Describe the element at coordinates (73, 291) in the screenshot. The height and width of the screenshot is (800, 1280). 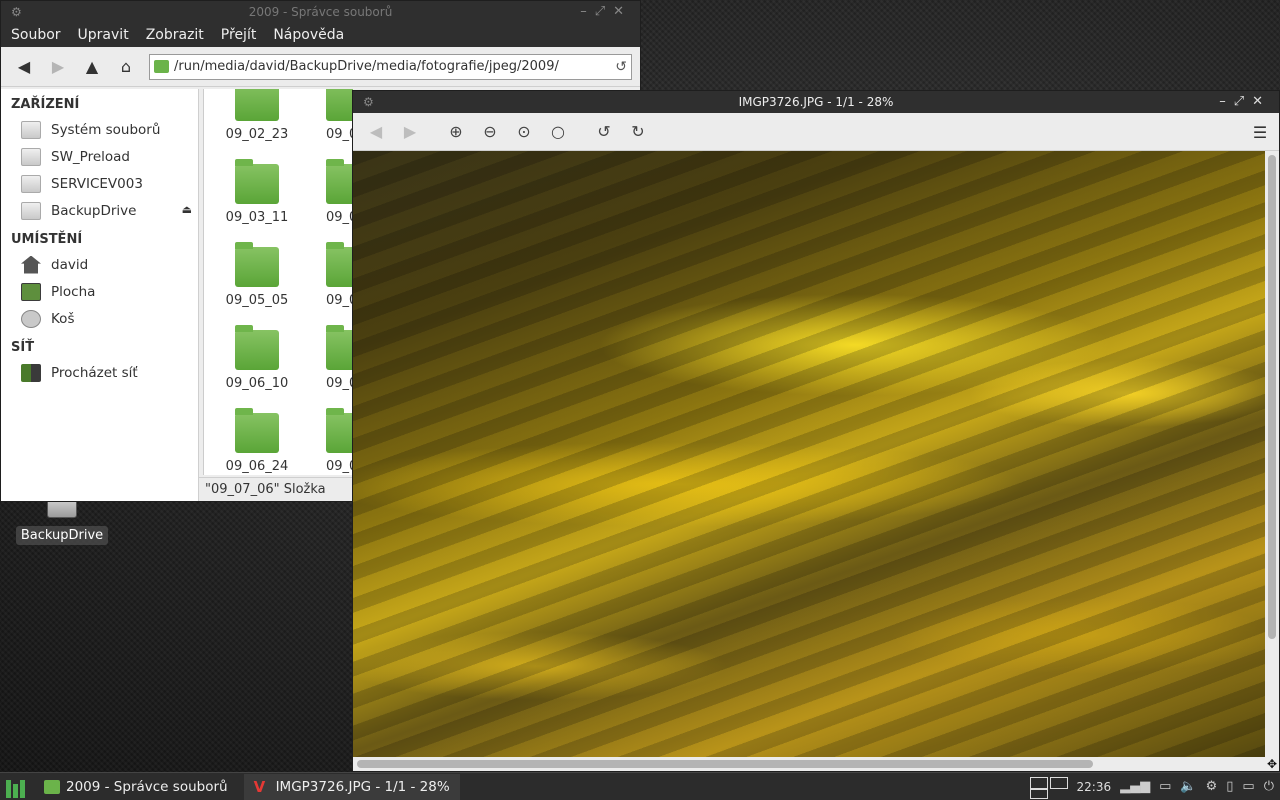
I see `sidebar-item-label: Plocha` at that location.